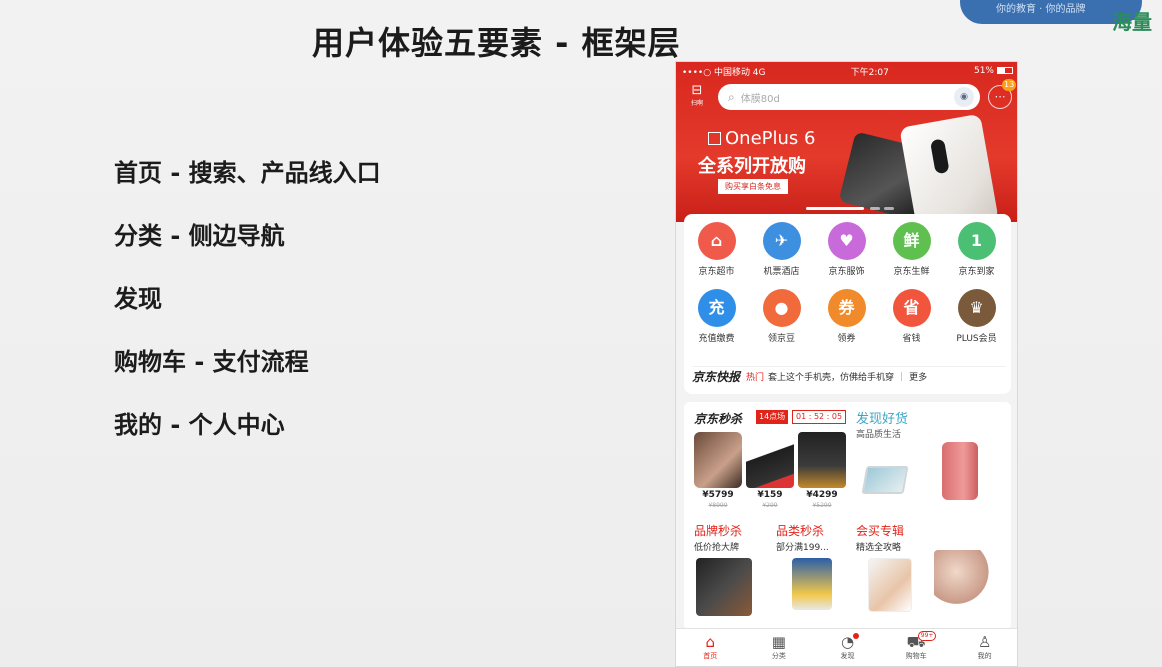  What do you see at coordinates (781, 339) in the screenshot?
I see `category-label: 领京豆` at bounding box center [781, 339].